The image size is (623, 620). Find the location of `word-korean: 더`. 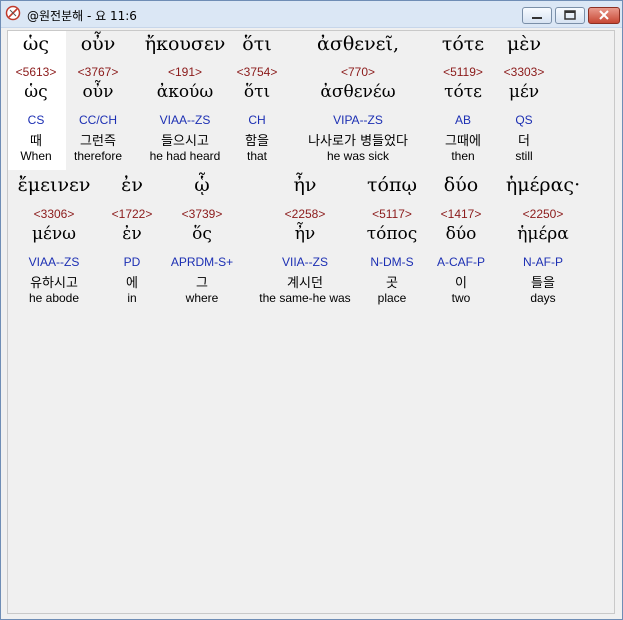

word-korean: 더 is located at coordinates (523, 139).